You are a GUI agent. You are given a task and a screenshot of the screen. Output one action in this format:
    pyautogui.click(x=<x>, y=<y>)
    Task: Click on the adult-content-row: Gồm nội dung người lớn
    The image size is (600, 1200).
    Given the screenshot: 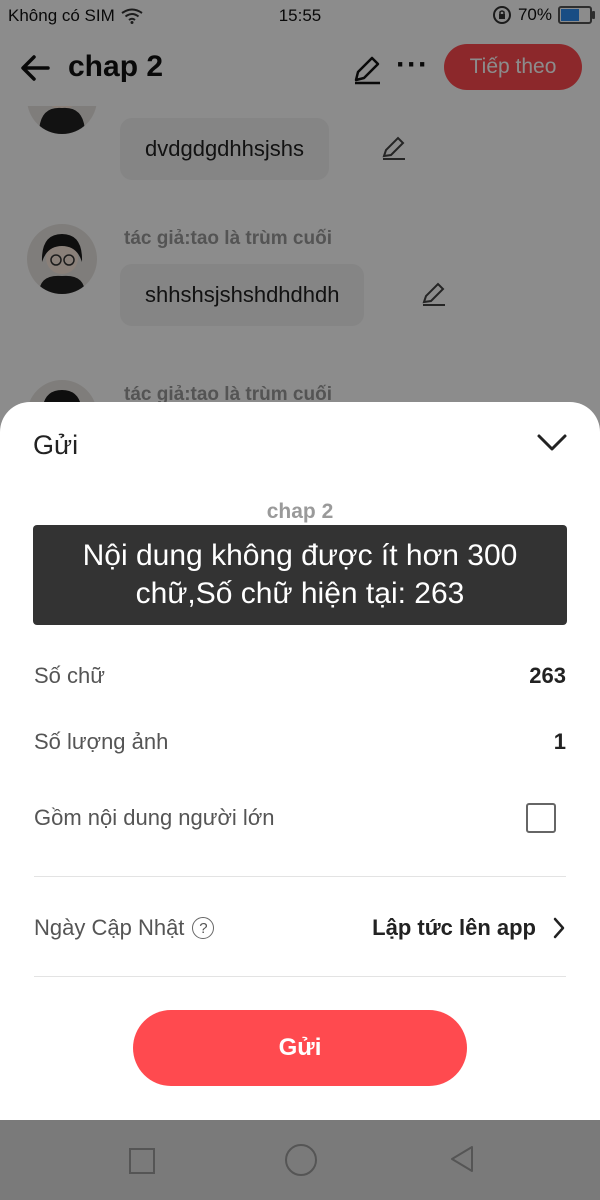 What is the action you would take?
    pyautogui.click(x=300, y=818)
    